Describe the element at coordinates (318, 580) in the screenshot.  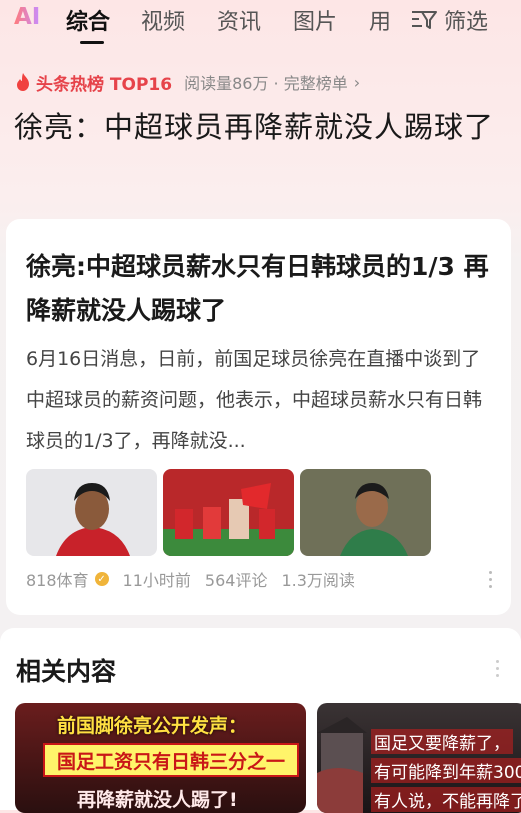
I see `article-reads: 1.3万阅读` at that location.